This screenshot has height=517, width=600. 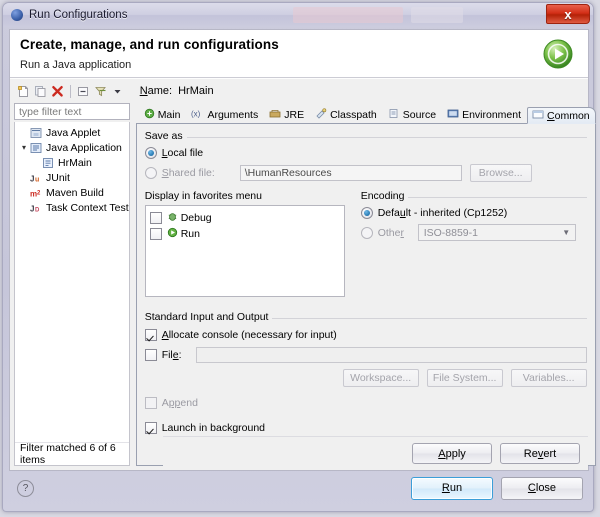 What do you see at coordinates (48, 163) in the screenshot?
I see `java-launch-icon` at bounding box center [48, 163].